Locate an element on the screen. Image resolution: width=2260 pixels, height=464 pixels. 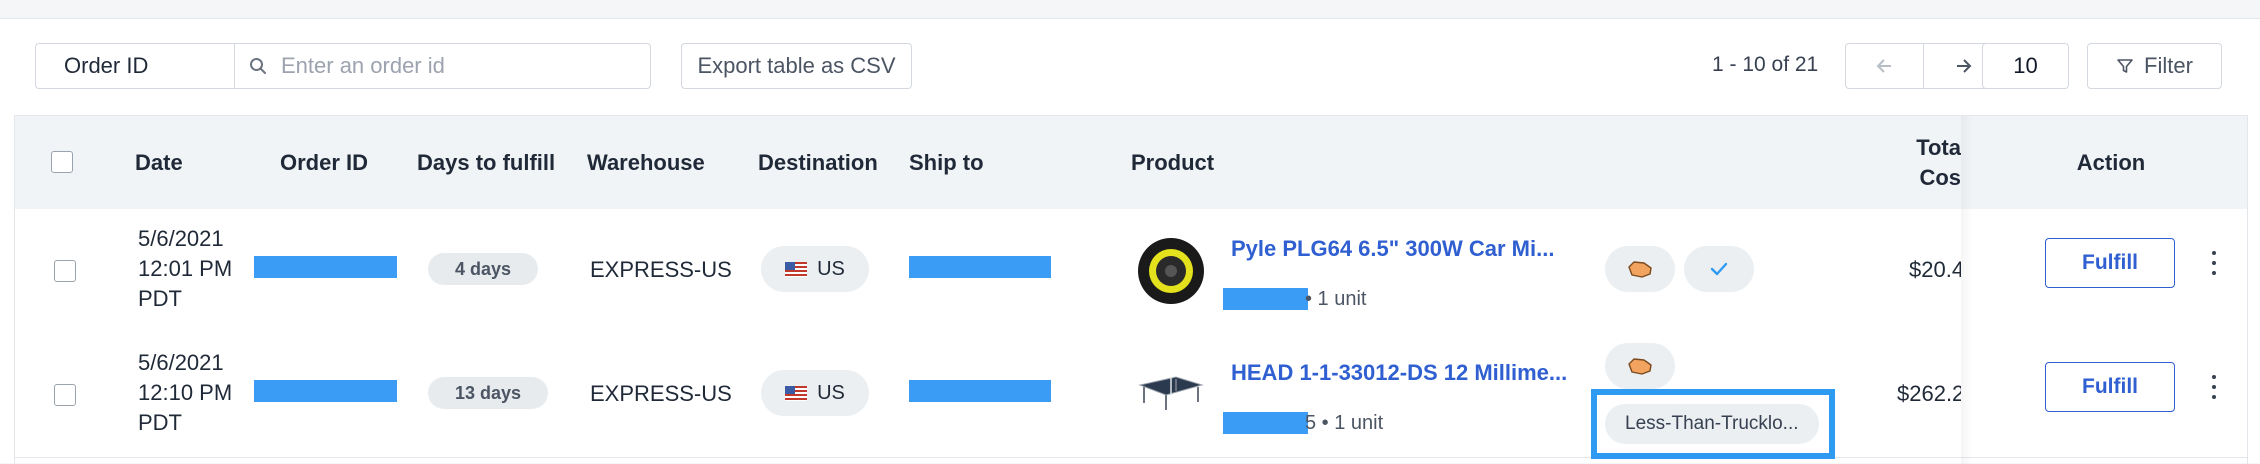
column-header-total-cost: Tota Cos is located at coordinates (1928, 162).